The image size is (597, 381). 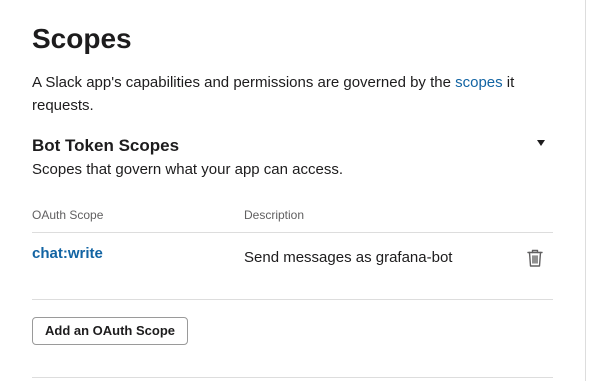 I want to click on scope-description: Send messages as grafana-bot, so click(x=348, y=257).